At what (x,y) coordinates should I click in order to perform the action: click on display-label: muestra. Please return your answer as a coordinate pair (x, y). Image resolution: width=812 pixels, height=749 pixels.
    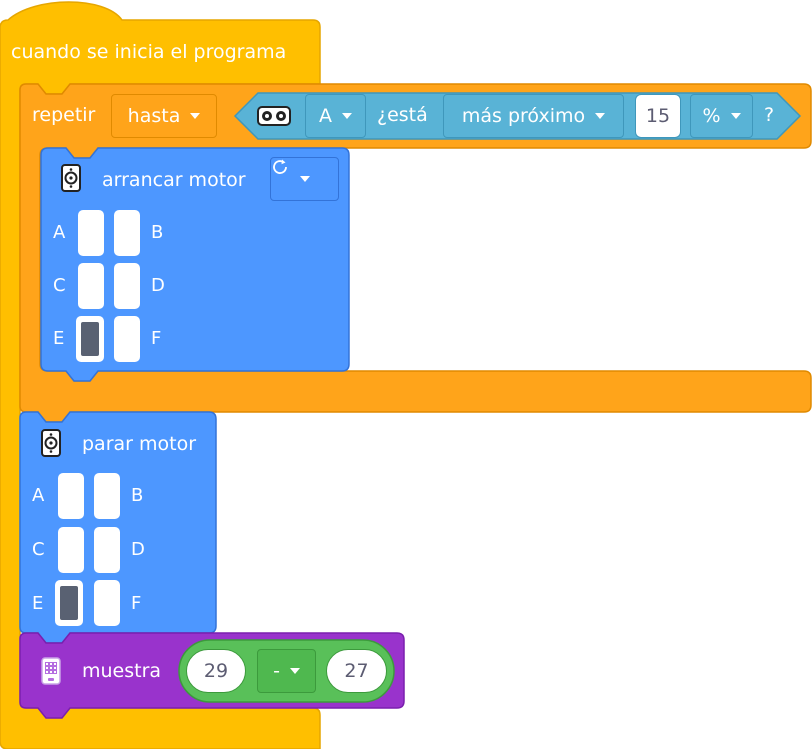
    Looking at the image, I should click on (122, 671).